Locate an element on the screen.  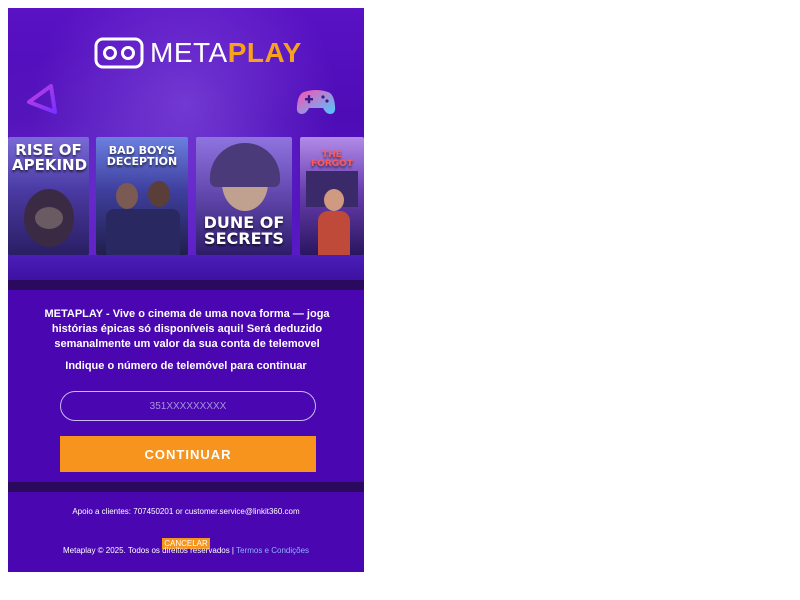
poster-strip-floor is located at coordinates (186, 269).